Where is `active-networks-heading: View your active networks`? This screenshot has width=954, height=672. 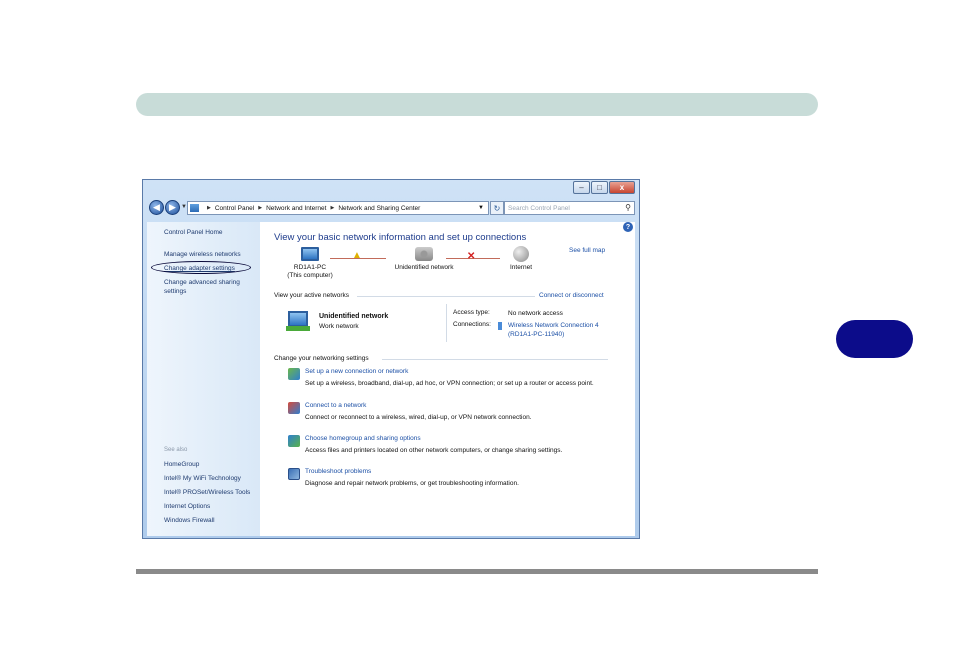
active-networks-heading: View your active networks is located at coordinates (312, 295).